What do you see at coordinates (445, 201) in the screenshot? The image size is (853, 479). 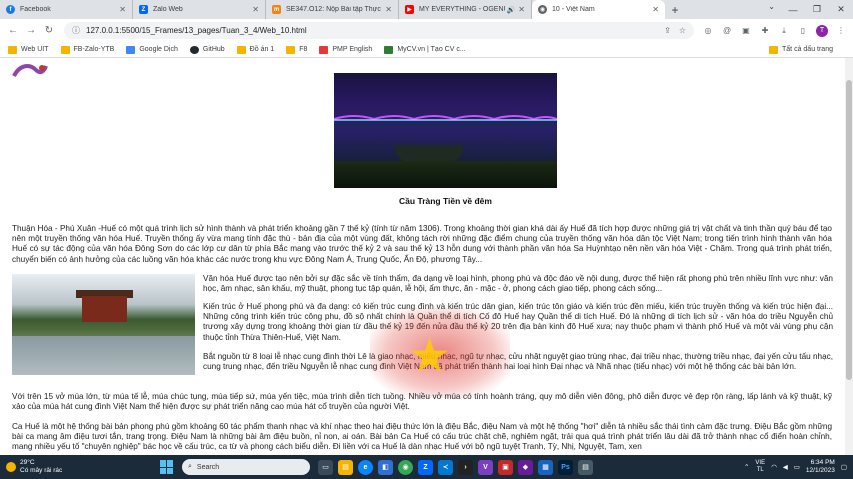 I see `image-caption: Cầu Tràng Tiền về đêm` at bounding box center [445, 201].